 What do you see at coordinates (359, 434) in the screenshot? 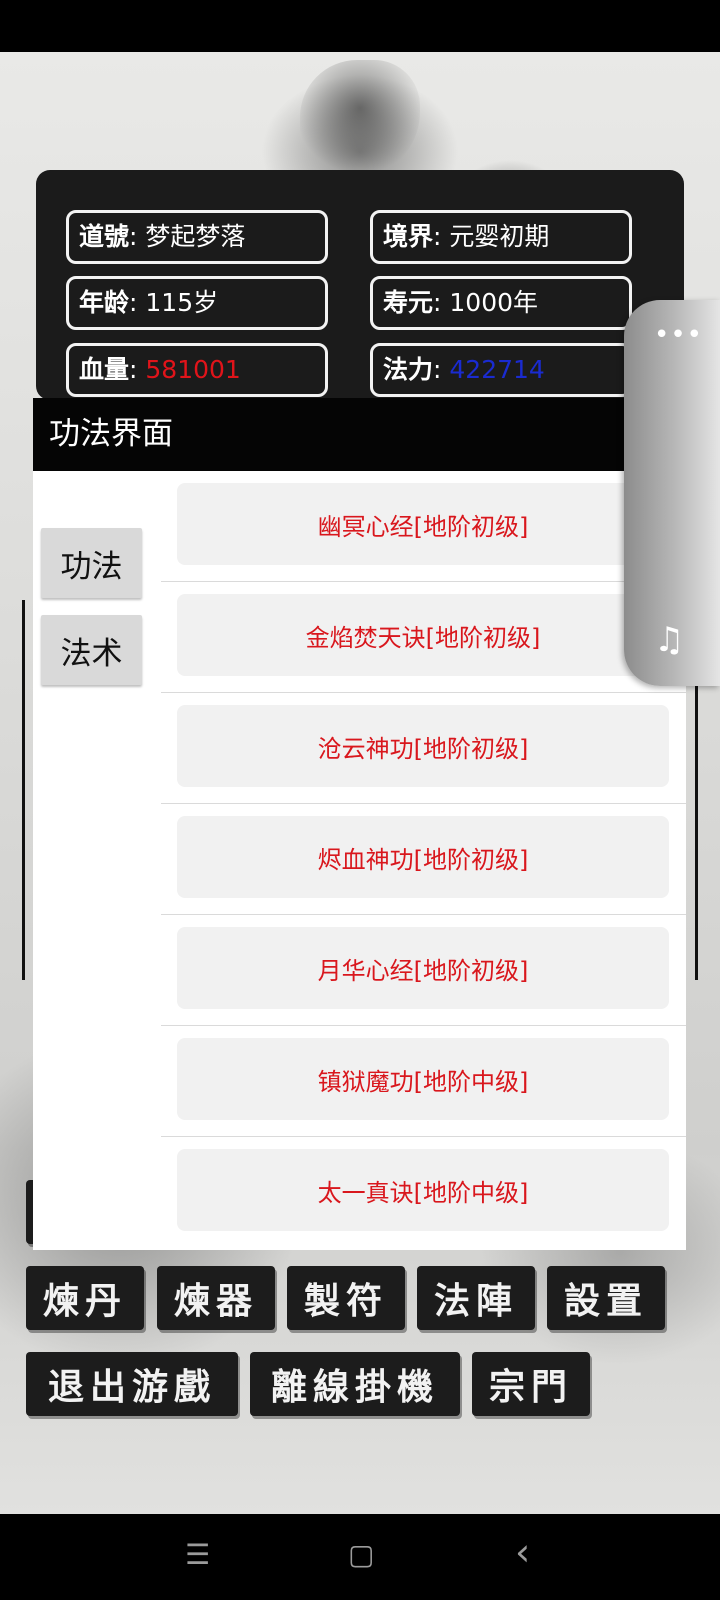
I see `dialog-title: 功法界面` at bounding box center [359, 434].